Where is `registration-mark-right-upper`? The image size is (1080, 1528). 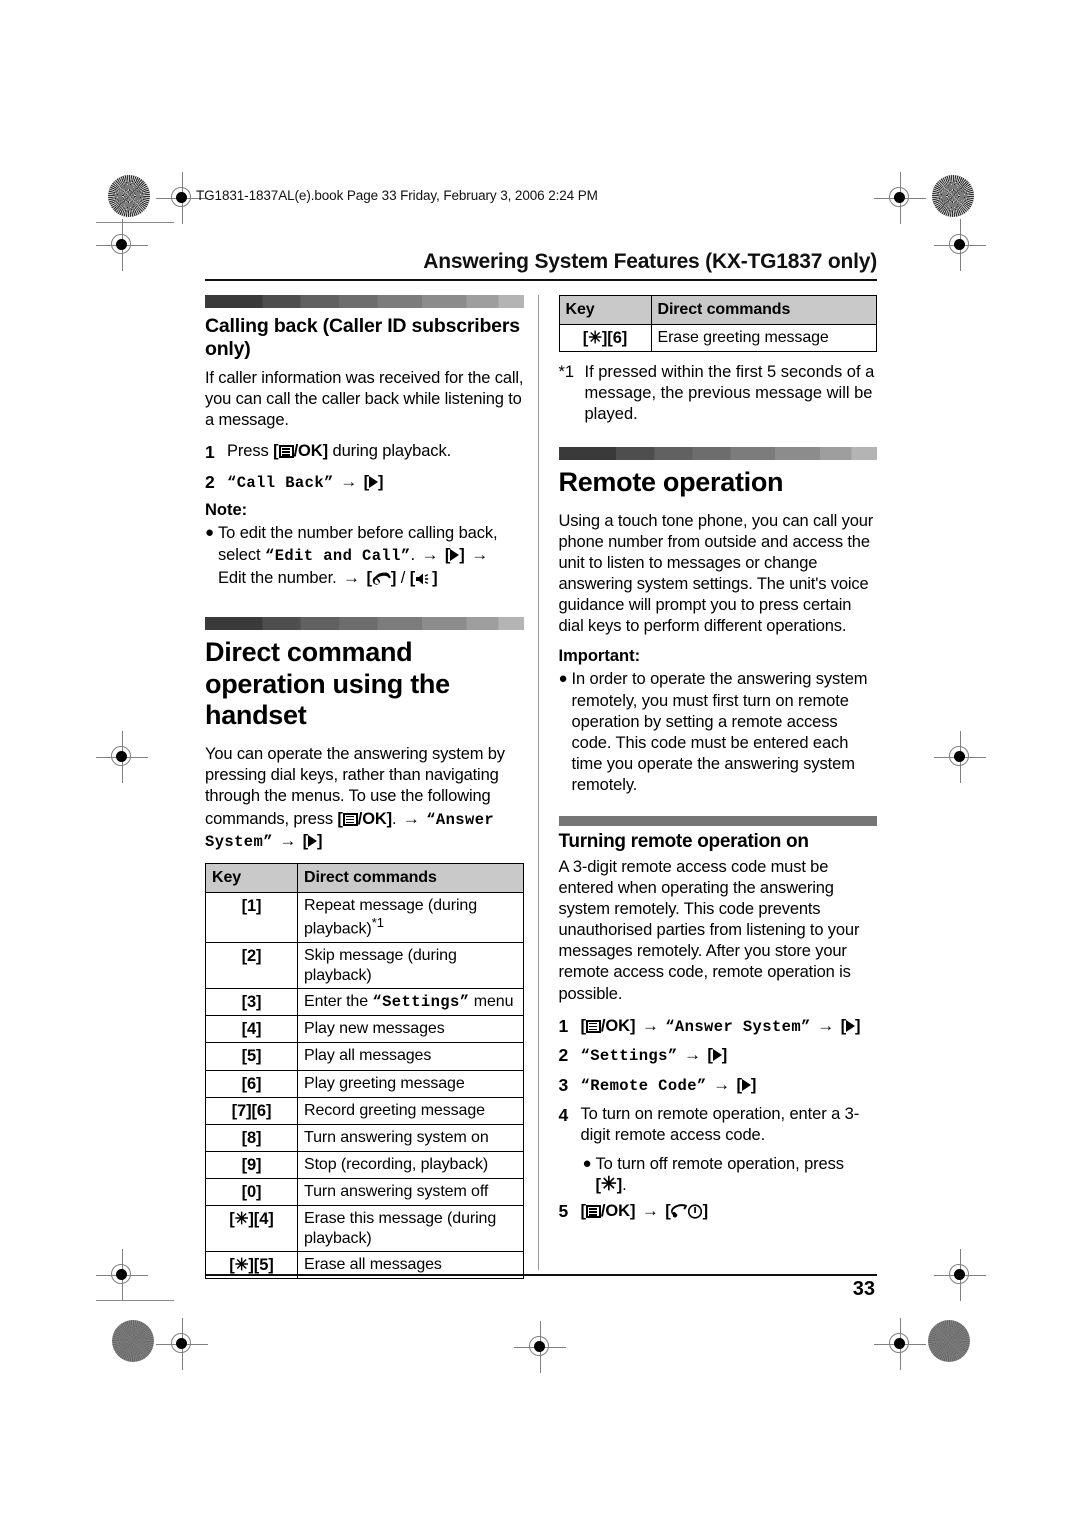
registration-mark-right-upper is located at coordinates (960, 245).